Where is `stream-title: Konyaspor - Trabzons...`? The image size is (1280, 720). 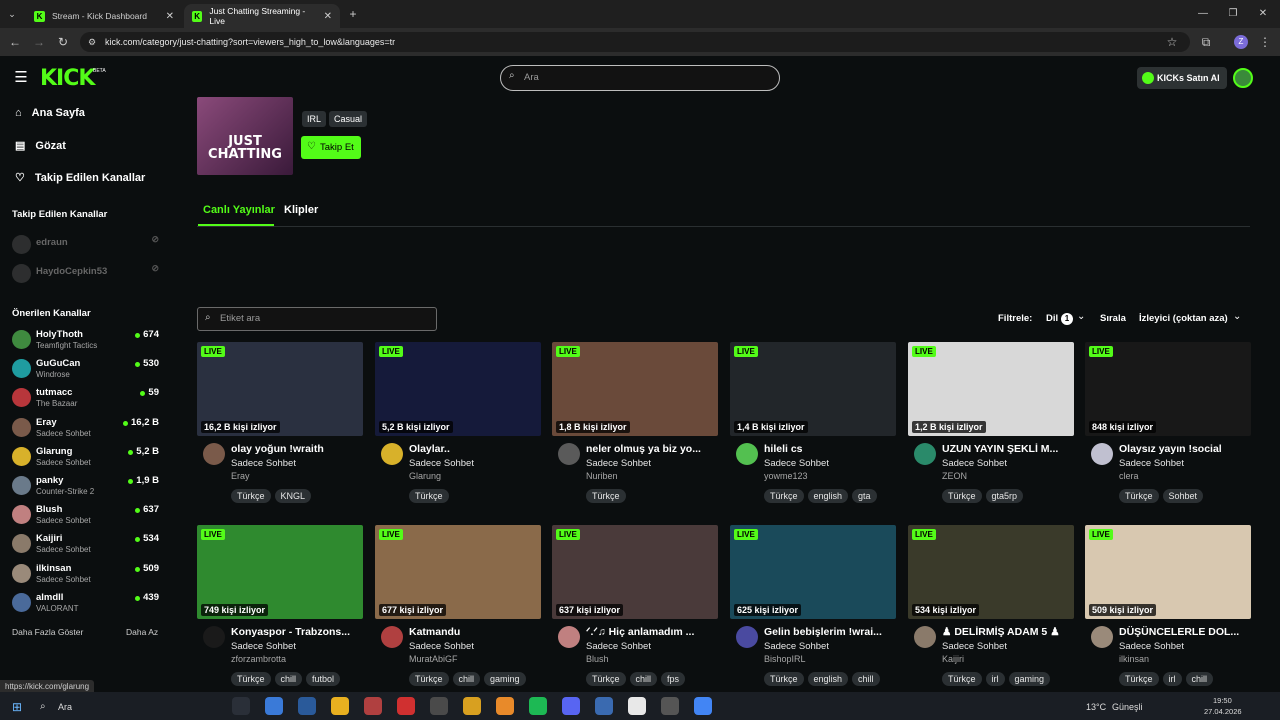 stream-title: Konyaspor - Trabzons... is located at coordinates (296, 632).